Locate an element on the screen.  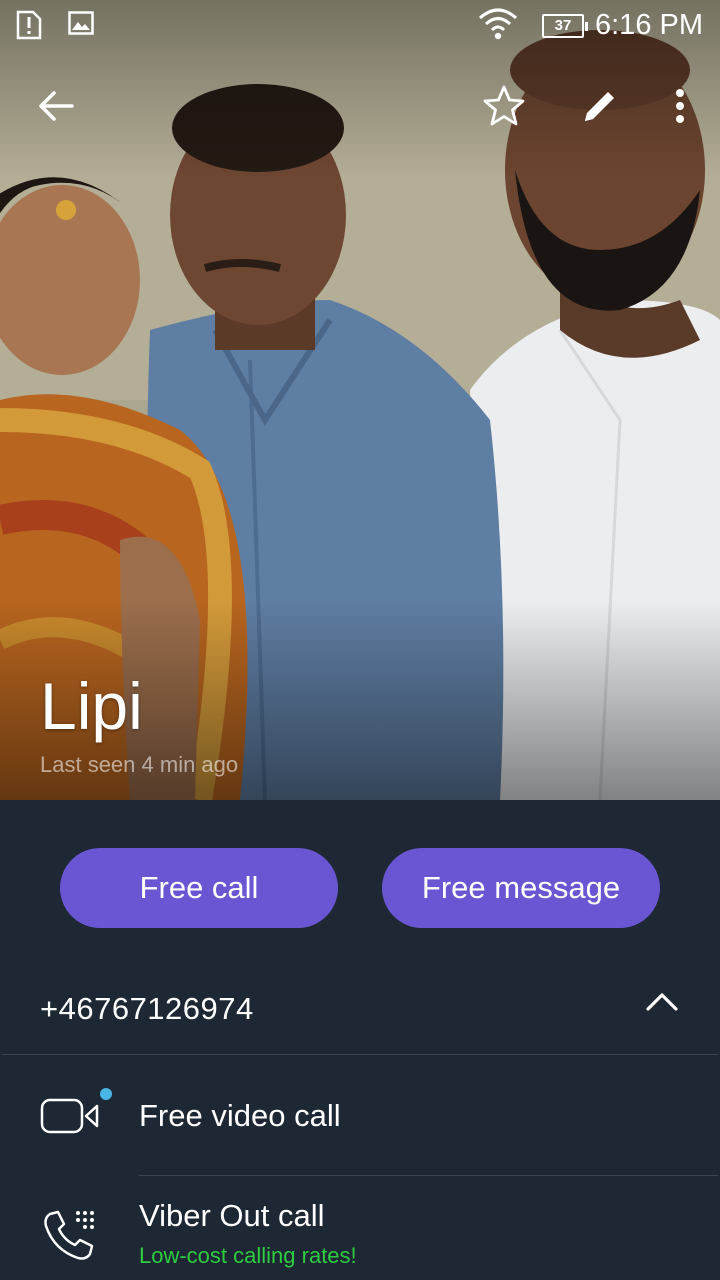
chevron-up-icon is located at coordinates (662, 1004).